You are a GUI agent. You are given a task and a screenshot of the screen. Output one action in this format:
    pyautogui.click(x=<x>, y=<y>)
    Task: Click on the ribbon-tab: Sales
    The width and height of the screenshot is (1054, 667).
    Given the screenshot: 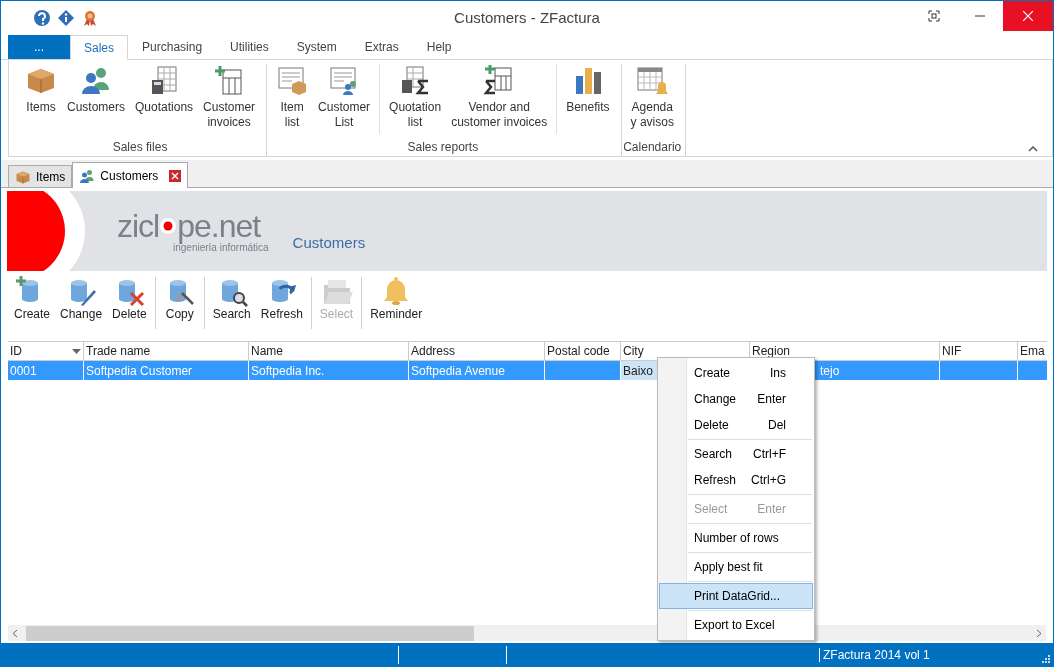 What is the action you would take?
    pyautogui.click(x=99, y=47)
    